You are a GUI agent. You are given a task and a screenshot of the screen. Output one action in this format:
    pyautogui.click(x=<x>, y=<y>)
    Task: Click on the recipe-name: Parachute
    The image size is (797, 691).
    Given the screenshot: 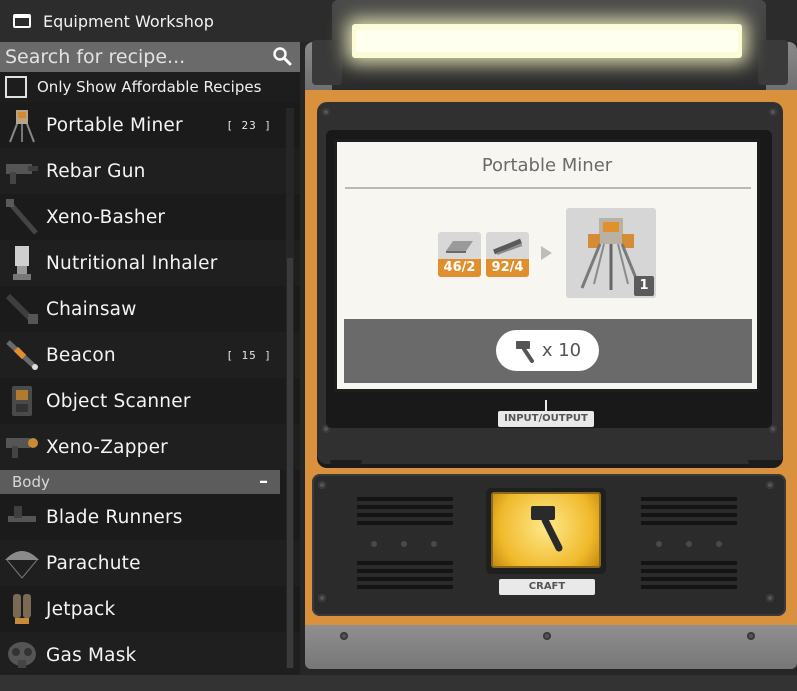 What is the action you would take?
    pyautogui.click(x=93, y=563)
    